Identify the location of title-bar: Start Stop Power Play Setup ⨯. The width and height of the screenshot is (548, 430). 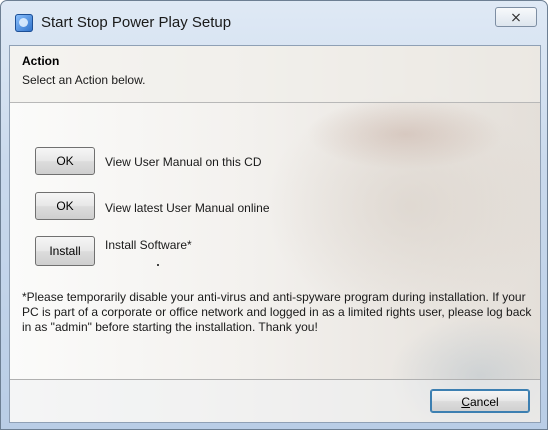
(274, 23).